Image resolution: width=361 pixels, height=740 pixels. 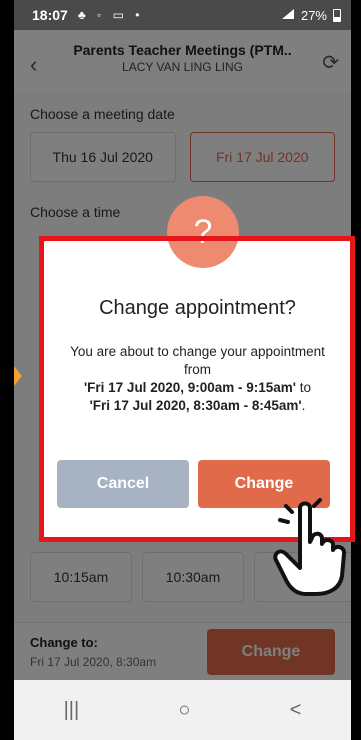 I want to click on battery-percent: 27%, so click(x=313, y=15).